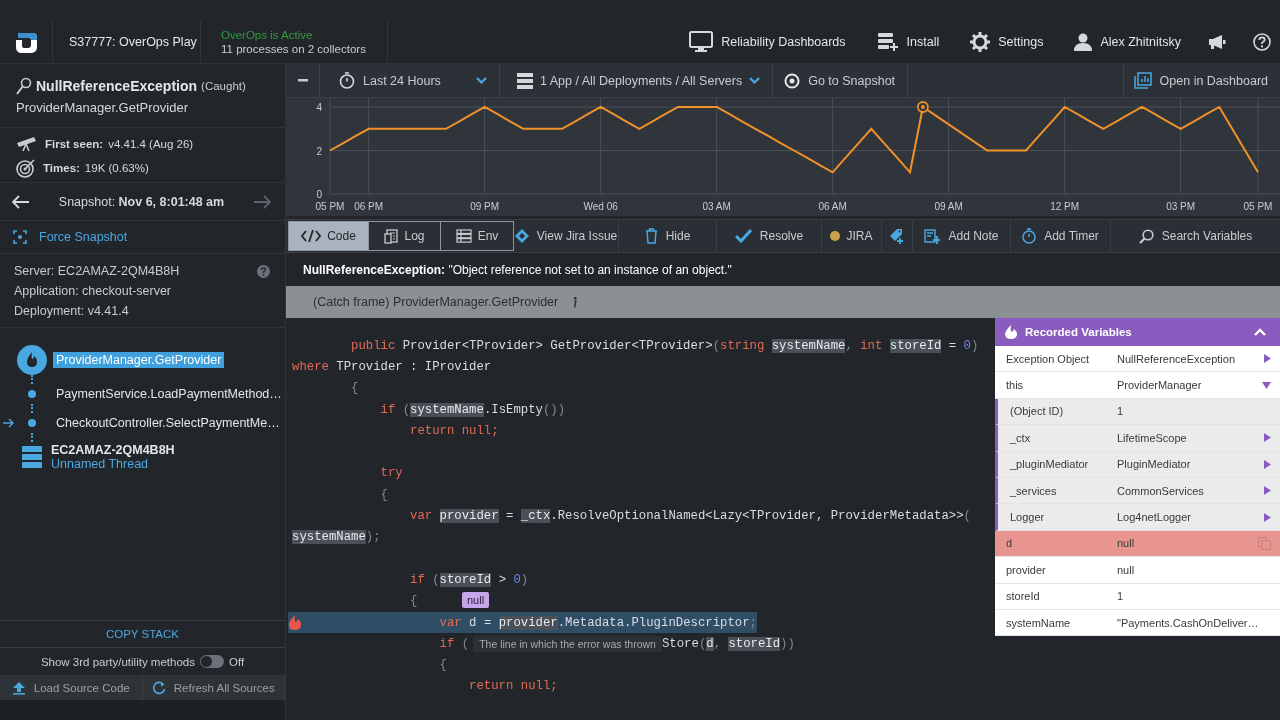  I want to click on collapse-chevron-icon, so click(1260, 332).